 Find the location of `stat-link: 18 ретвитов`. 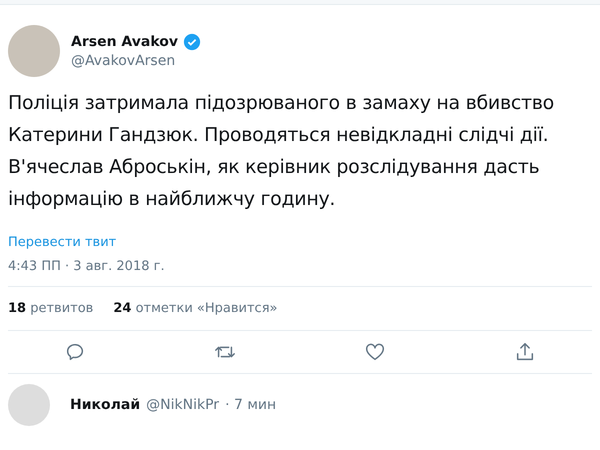

stat-link: 18 ретвитов is located at coordinates (51, 308).